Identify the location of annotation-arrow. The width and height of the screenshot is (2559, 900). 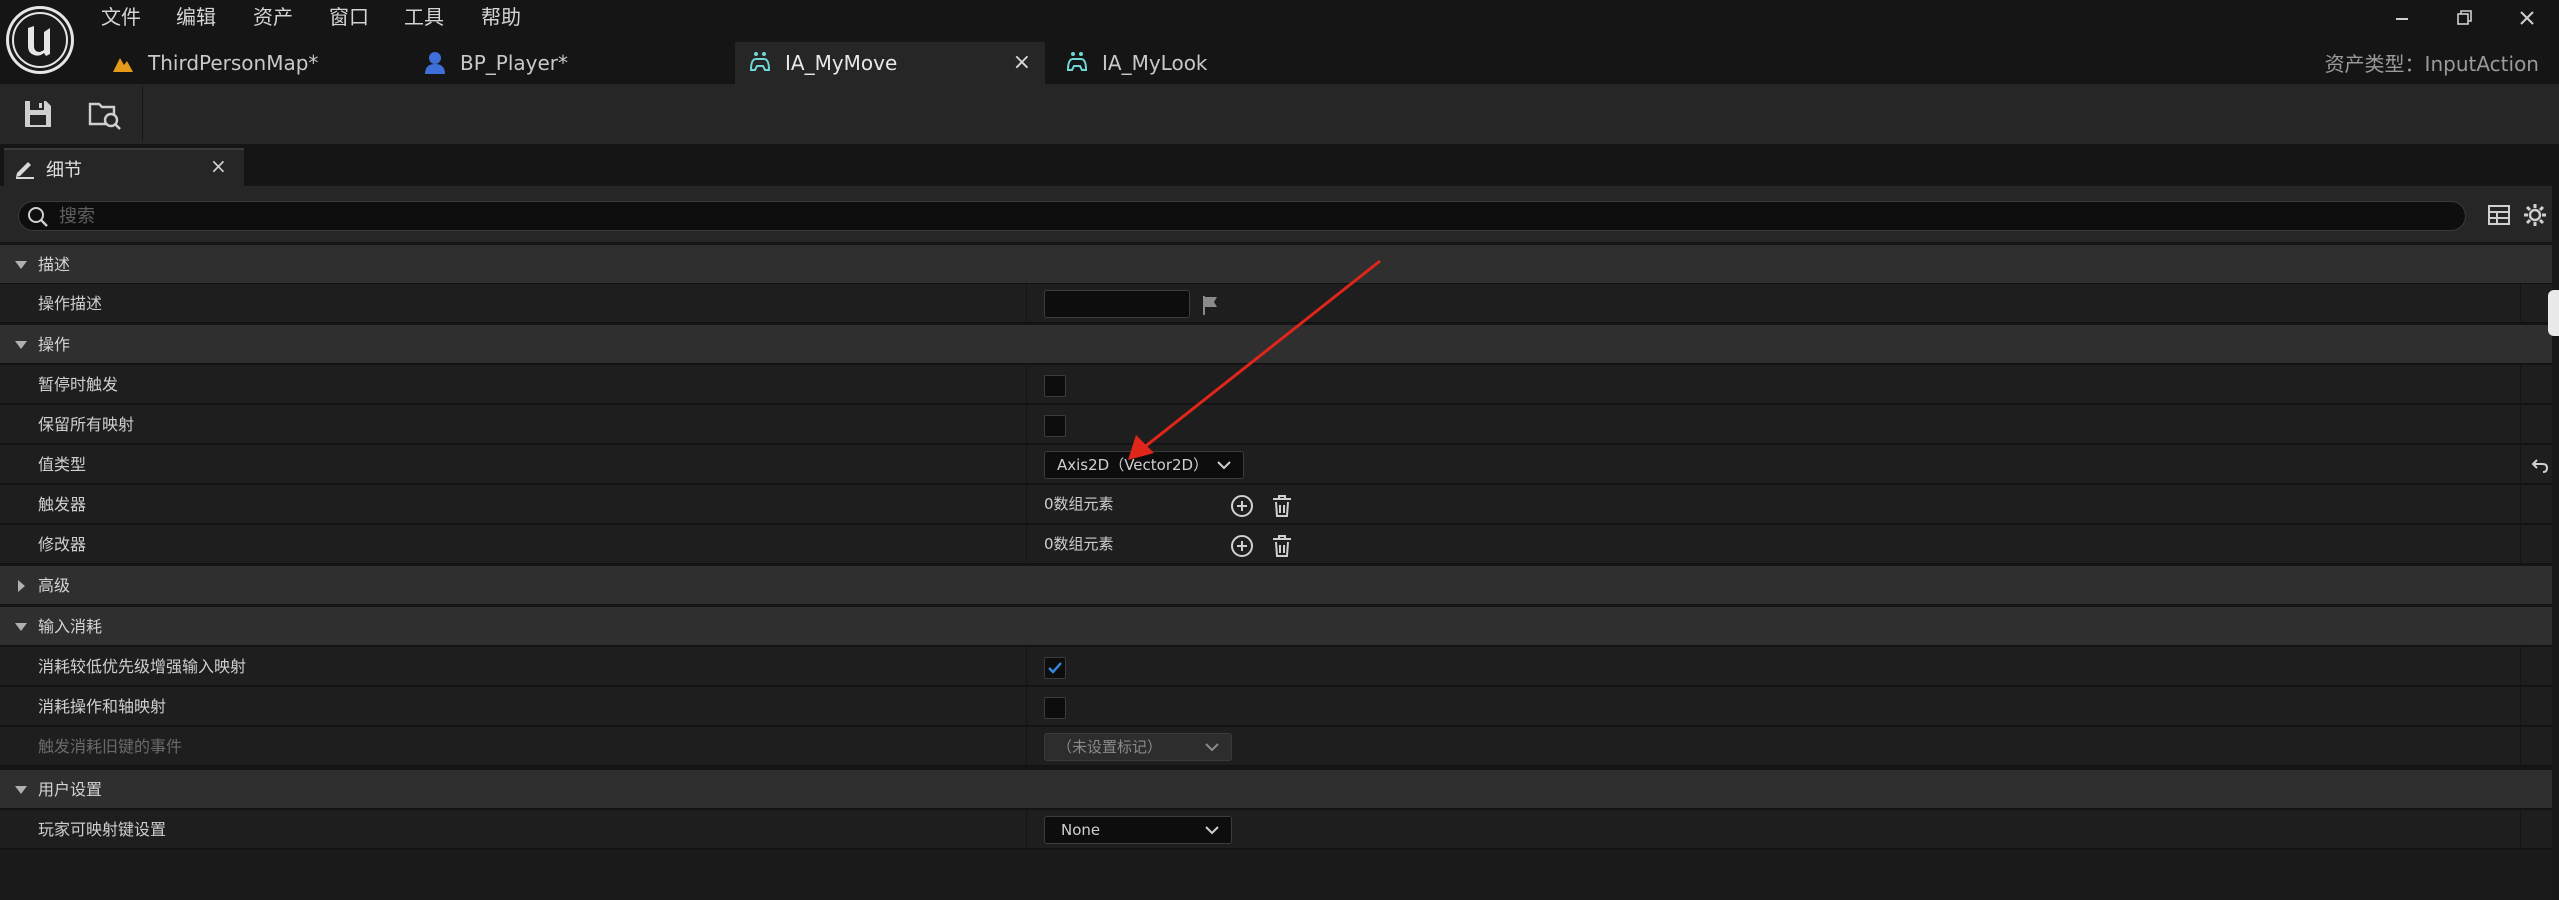
(1254, 359).